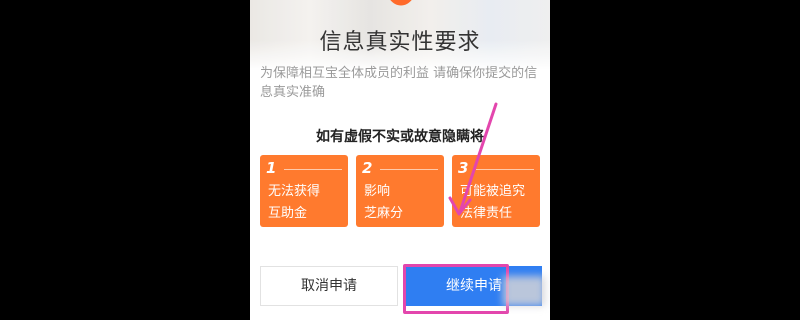 Image resolution: width=800 pixels, height=320 pixels. What do you see at coordinates (399, 83) in the screenshot?
I see `dialog-subtitle: 为保障相互宝全体成员的利益 请确保你提交的信息真实准确` at bounding box center [399, 83].